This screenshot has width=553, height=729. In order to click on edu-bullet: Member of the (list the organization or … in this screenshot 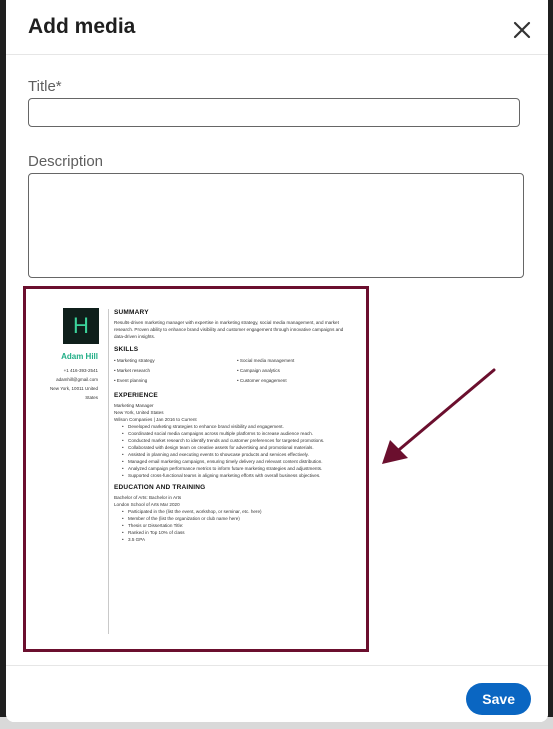, I will do `click(238, 518)`.